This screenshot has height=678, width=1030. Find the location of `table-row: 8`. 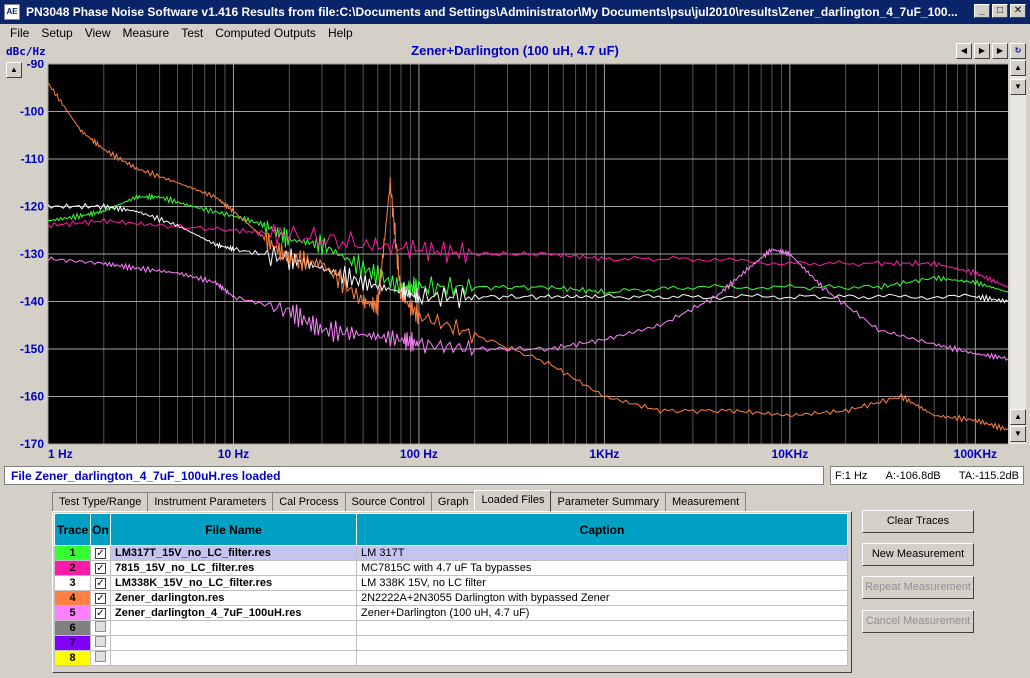

table-row: 8 is located at coordinates (451, 658).